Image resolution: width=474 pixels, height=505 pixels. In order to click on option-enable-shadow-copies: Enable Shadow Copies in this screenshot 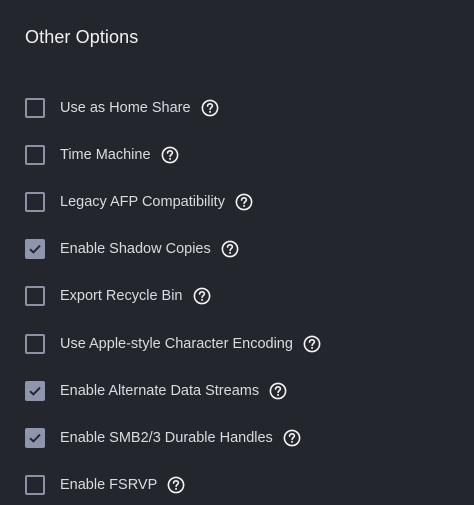, I will do `click(240, 249)`.